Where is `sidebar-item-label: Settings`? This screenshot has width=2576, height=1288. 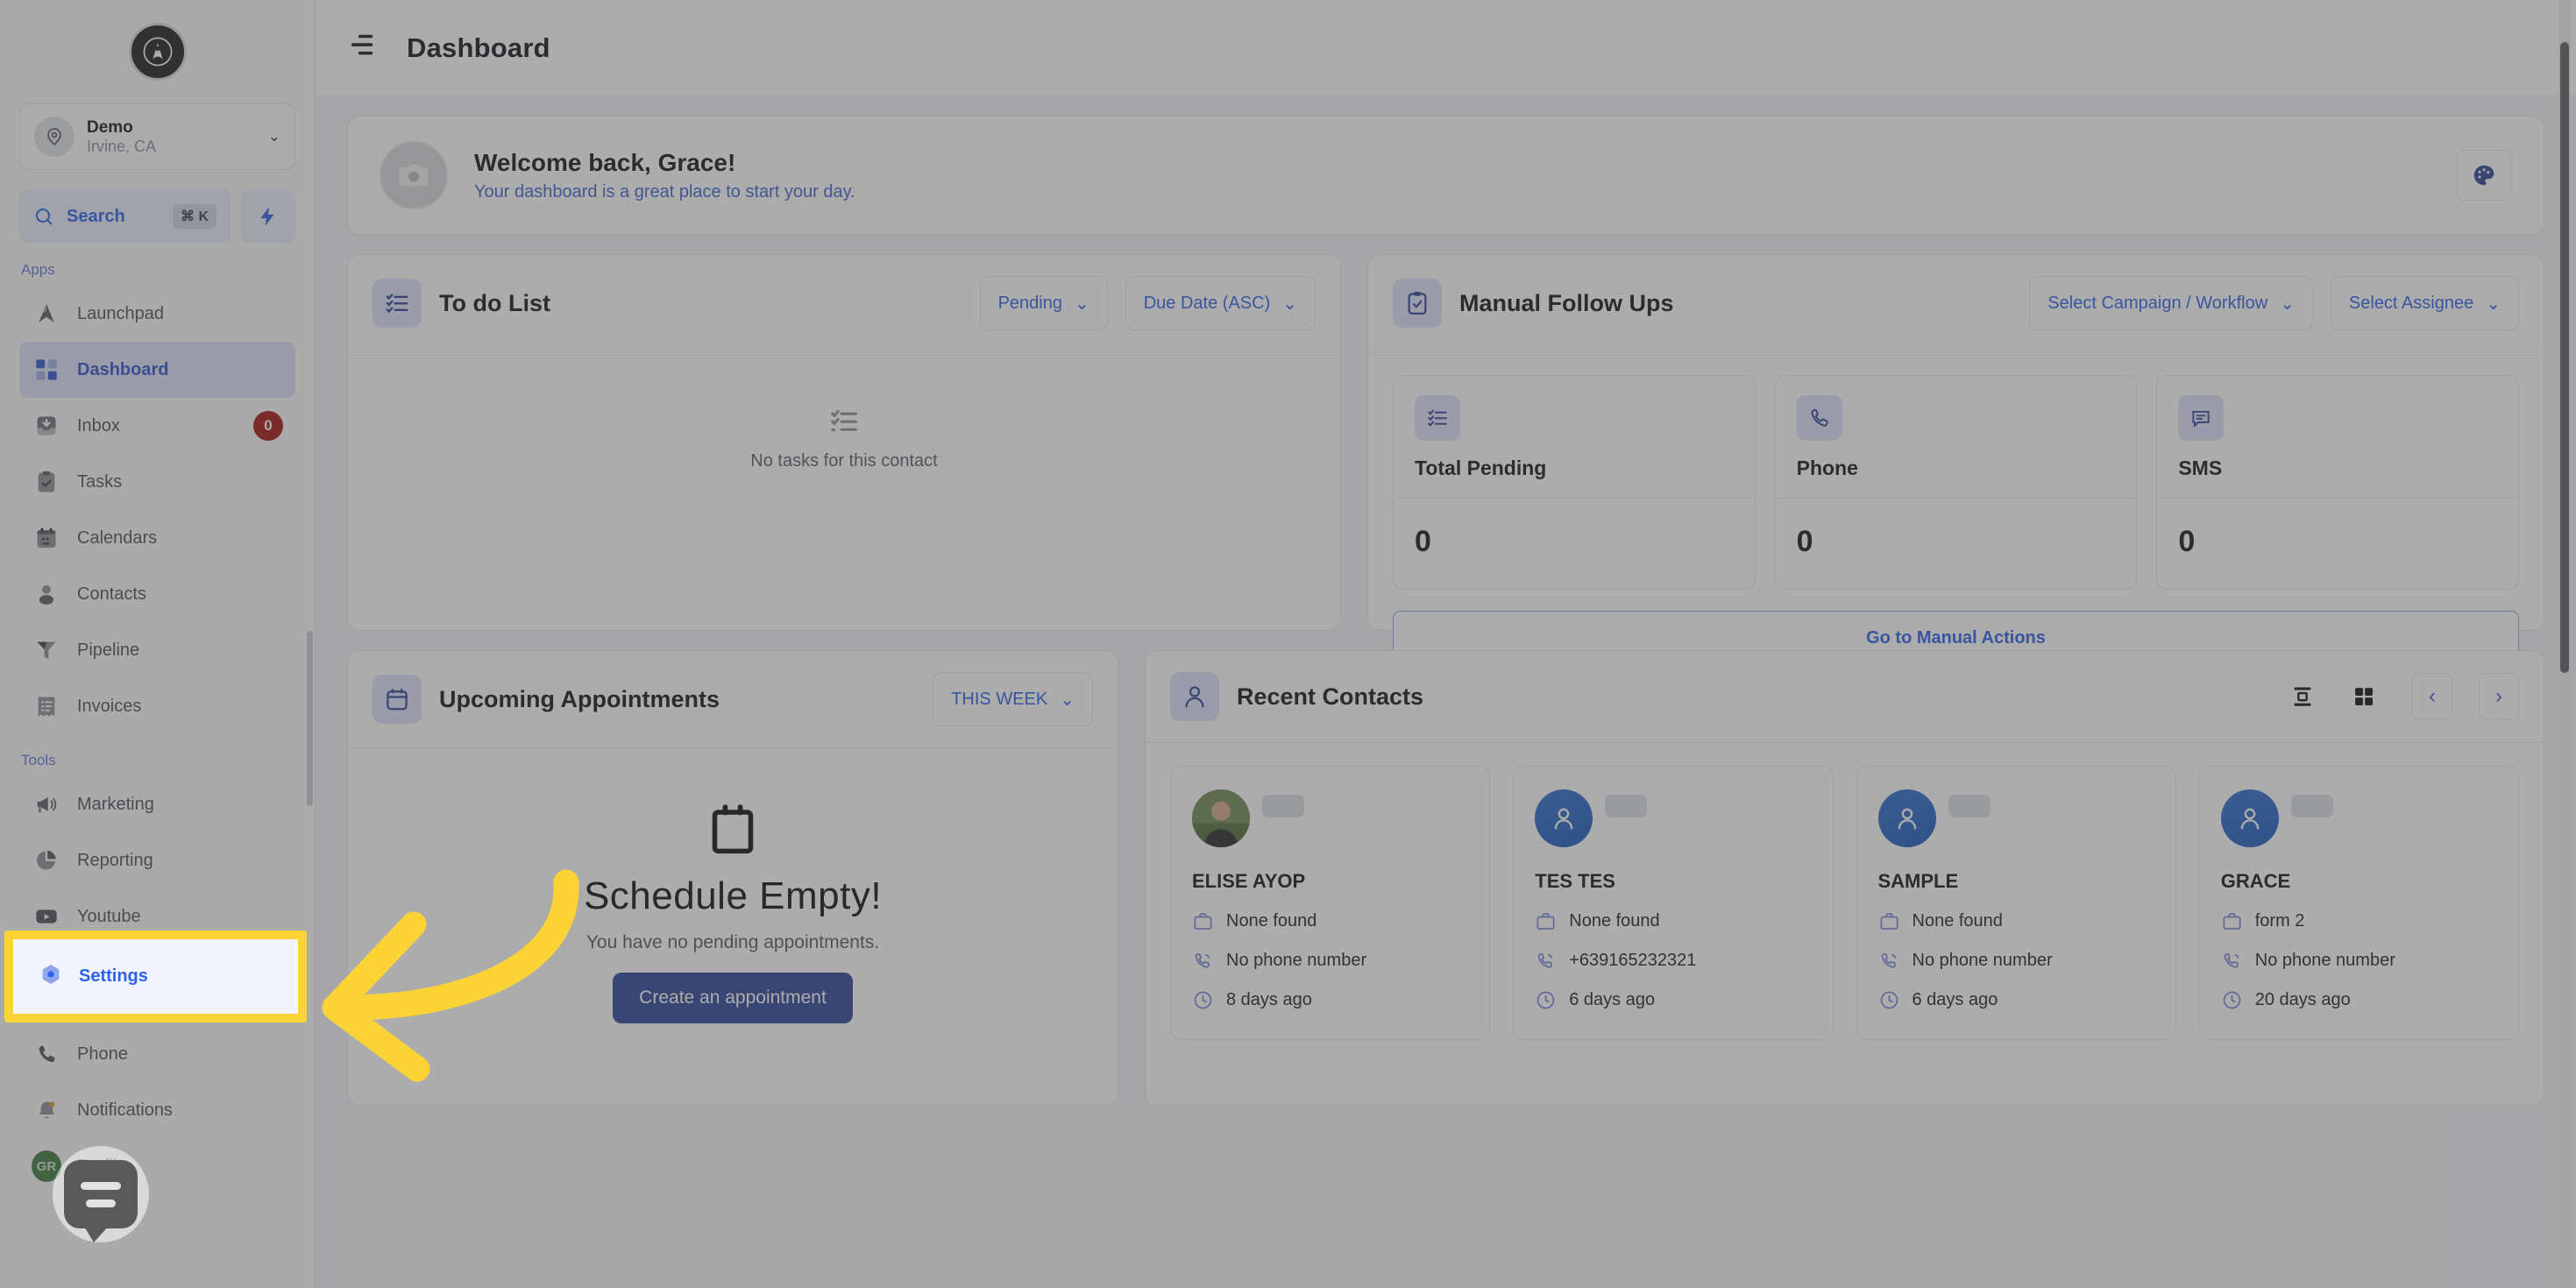
sidebar-item-label: Settings is located at coordinates (109, 972).